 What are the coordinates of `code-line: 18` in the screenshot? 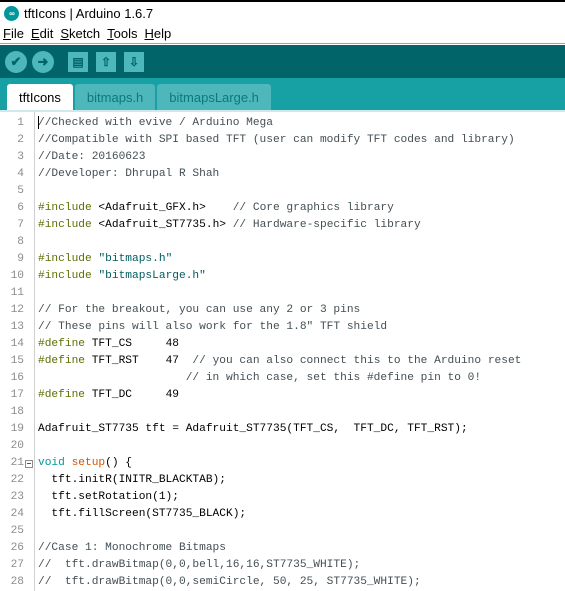 It's located at (282, 412).